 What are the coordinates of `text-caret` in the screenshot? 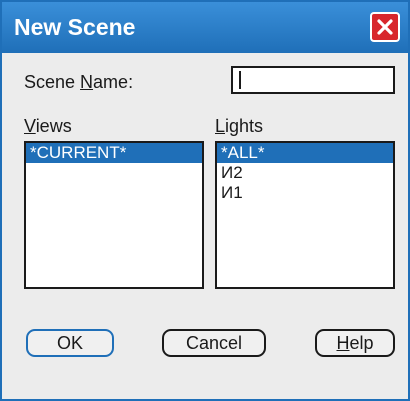 It's located at (240, 80).